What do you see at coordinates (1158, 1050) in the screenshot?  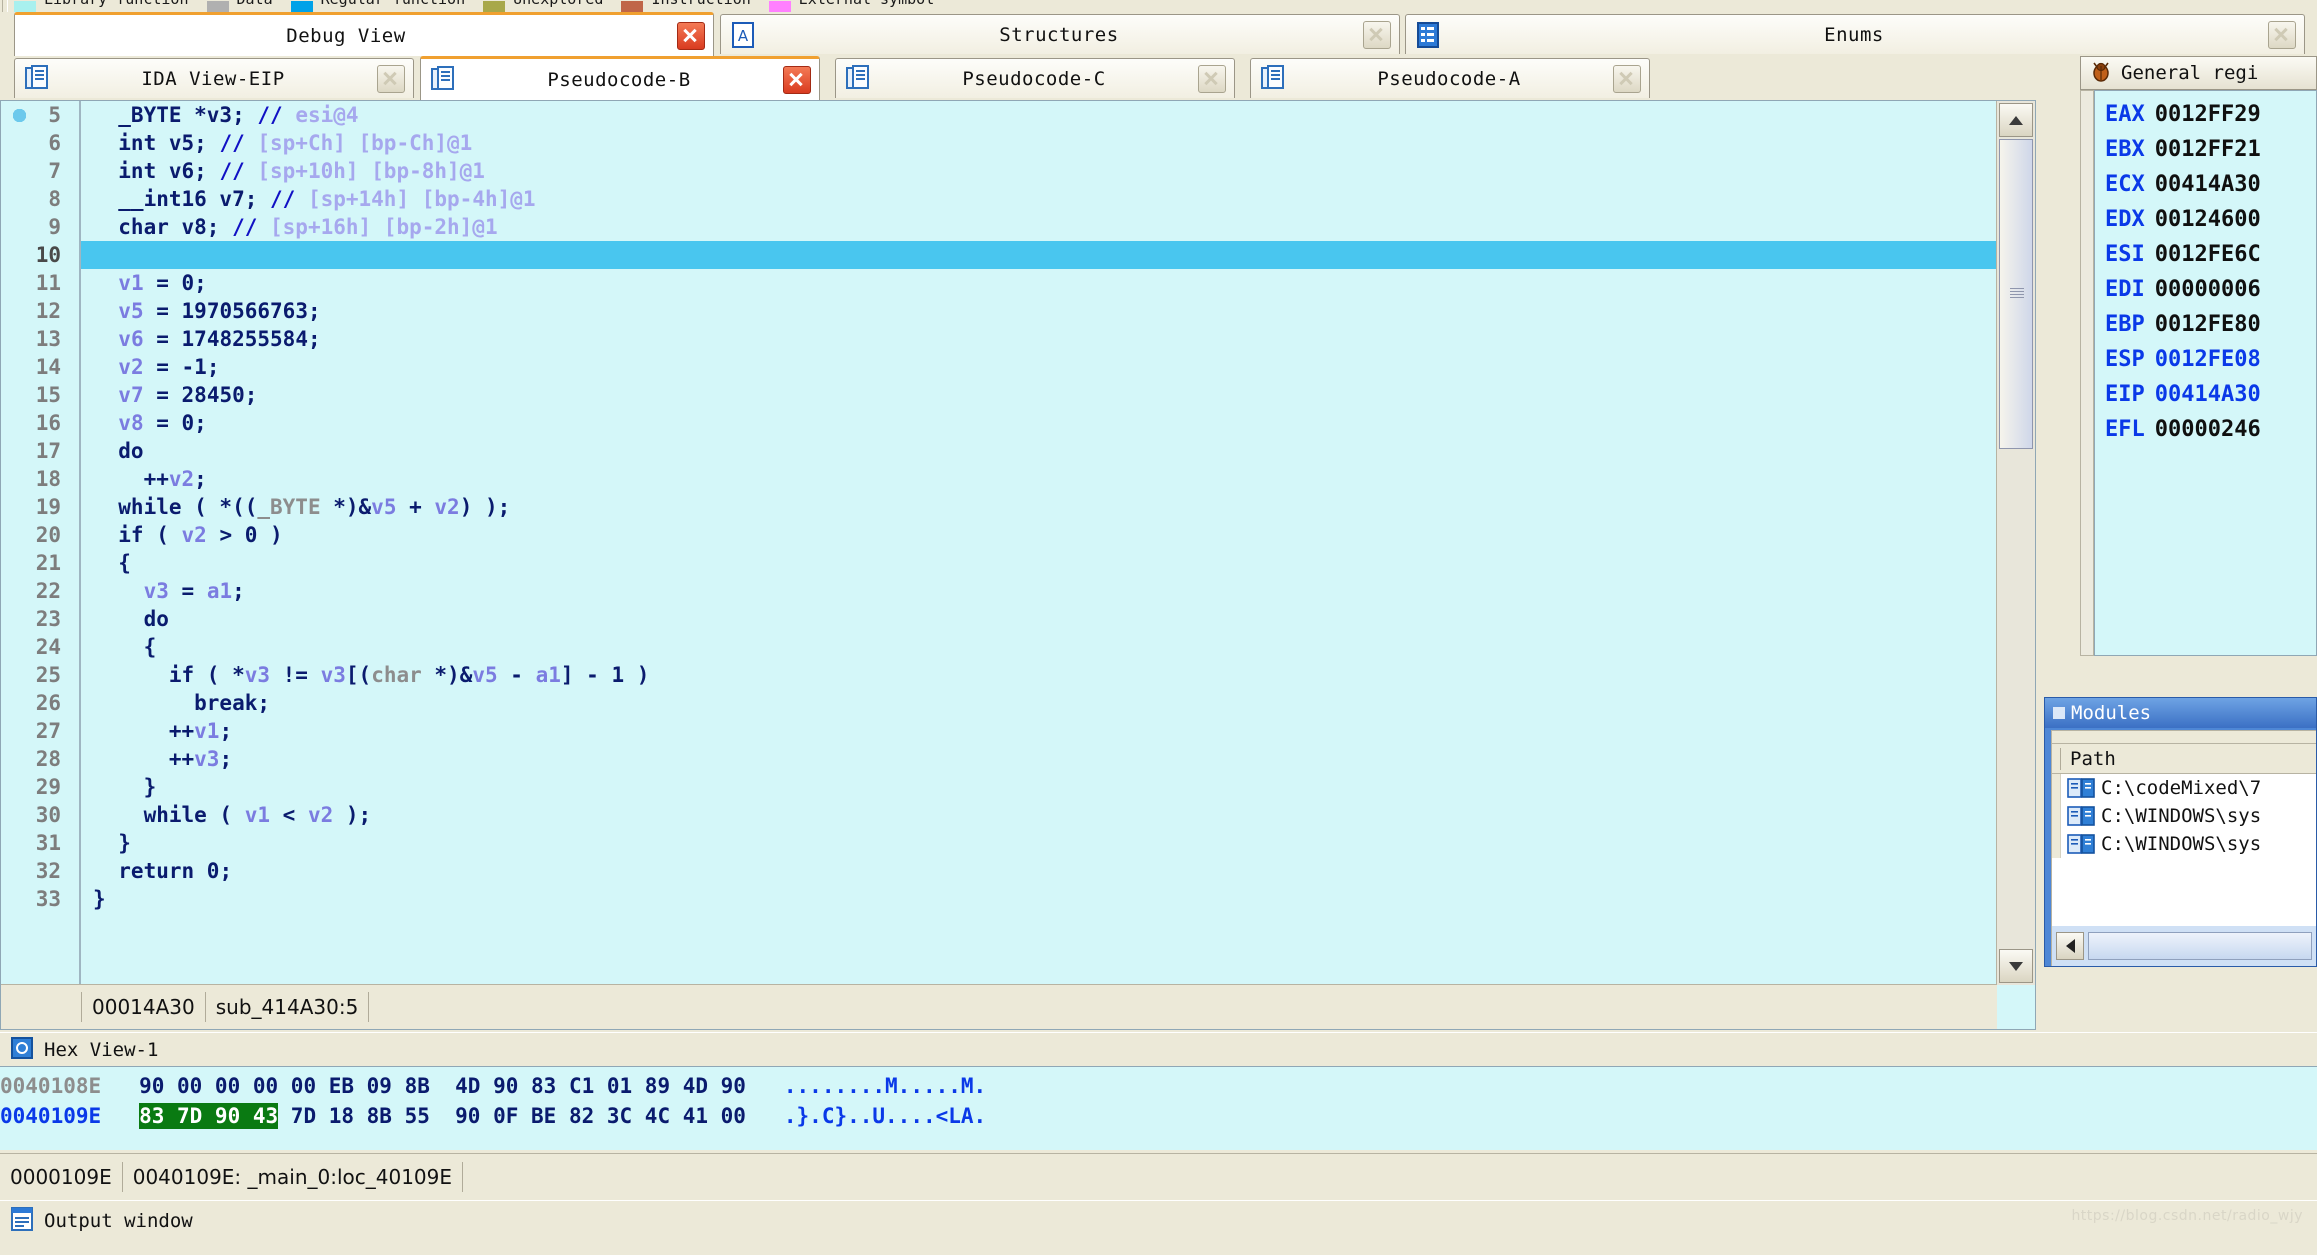 I see `hex-view-title-bar: Hex View-1` at bounding box center [1158, 1050].